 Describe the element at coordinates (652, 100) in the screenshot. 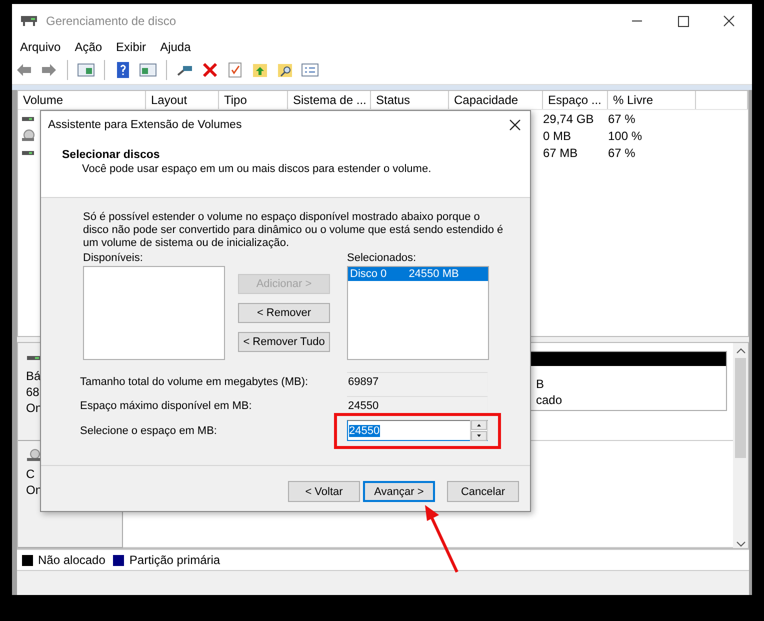

I see `column-header: % Livre` at that location.